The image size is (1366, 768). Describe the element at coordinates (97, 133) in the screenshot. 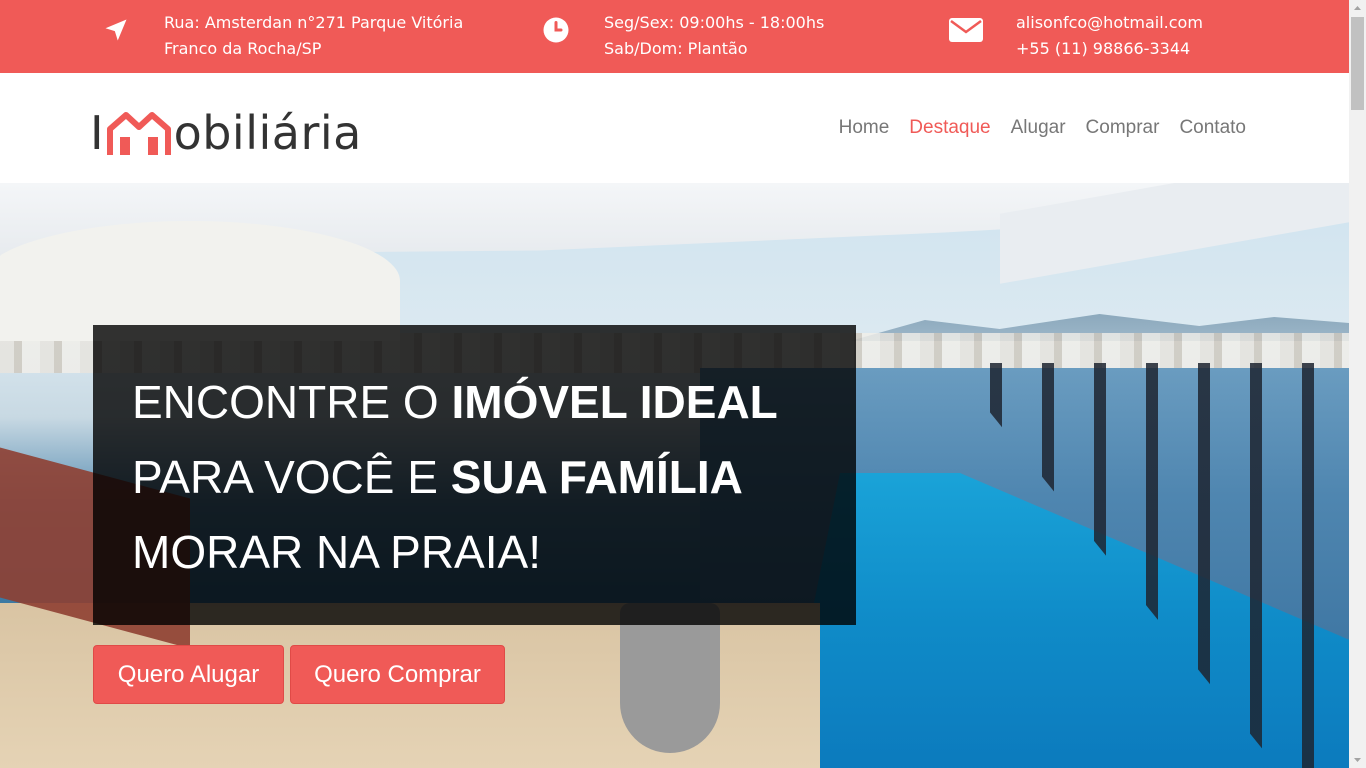

I see `logo-prefix: I` at that location.